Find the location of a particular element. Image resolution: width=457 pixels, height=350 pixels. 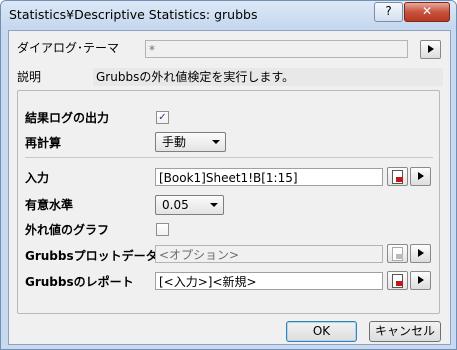

input-range-select-button is located at coordinates (397, 176).